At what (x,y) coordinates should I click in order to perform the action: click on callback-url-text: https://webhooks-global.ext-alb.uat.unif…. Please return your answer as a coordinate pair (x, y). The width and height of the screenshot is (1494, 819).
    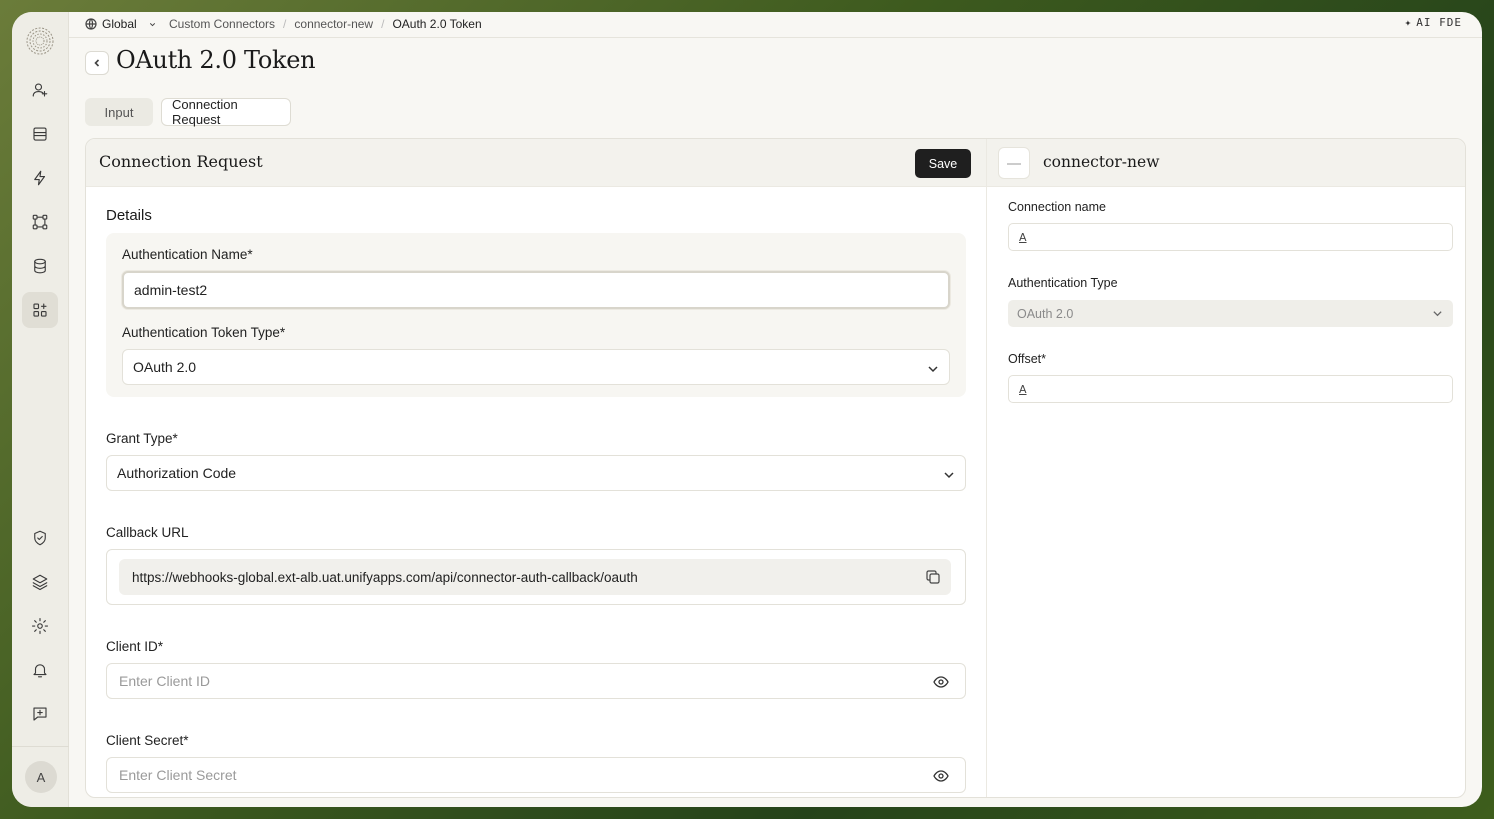
    Looking at the image, I should click on (385, 577).